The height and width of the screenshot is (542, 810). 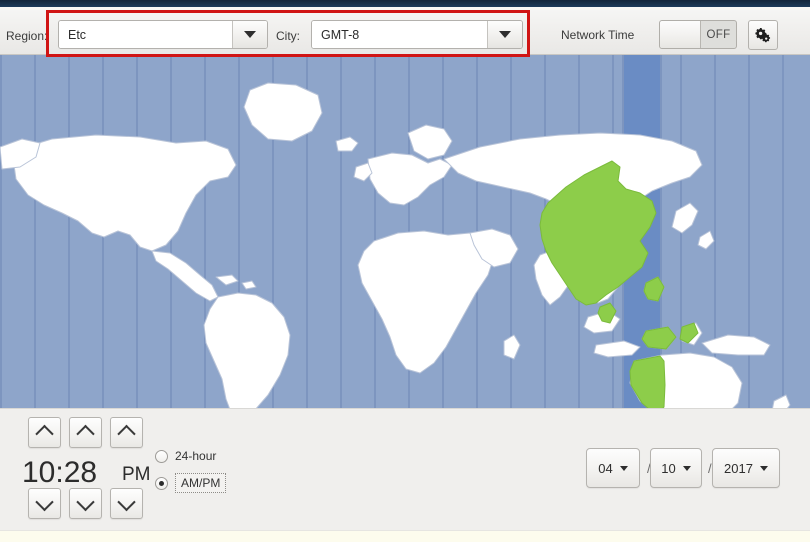 I want to click on hour-decrement-button, so click(x=44, y=503).